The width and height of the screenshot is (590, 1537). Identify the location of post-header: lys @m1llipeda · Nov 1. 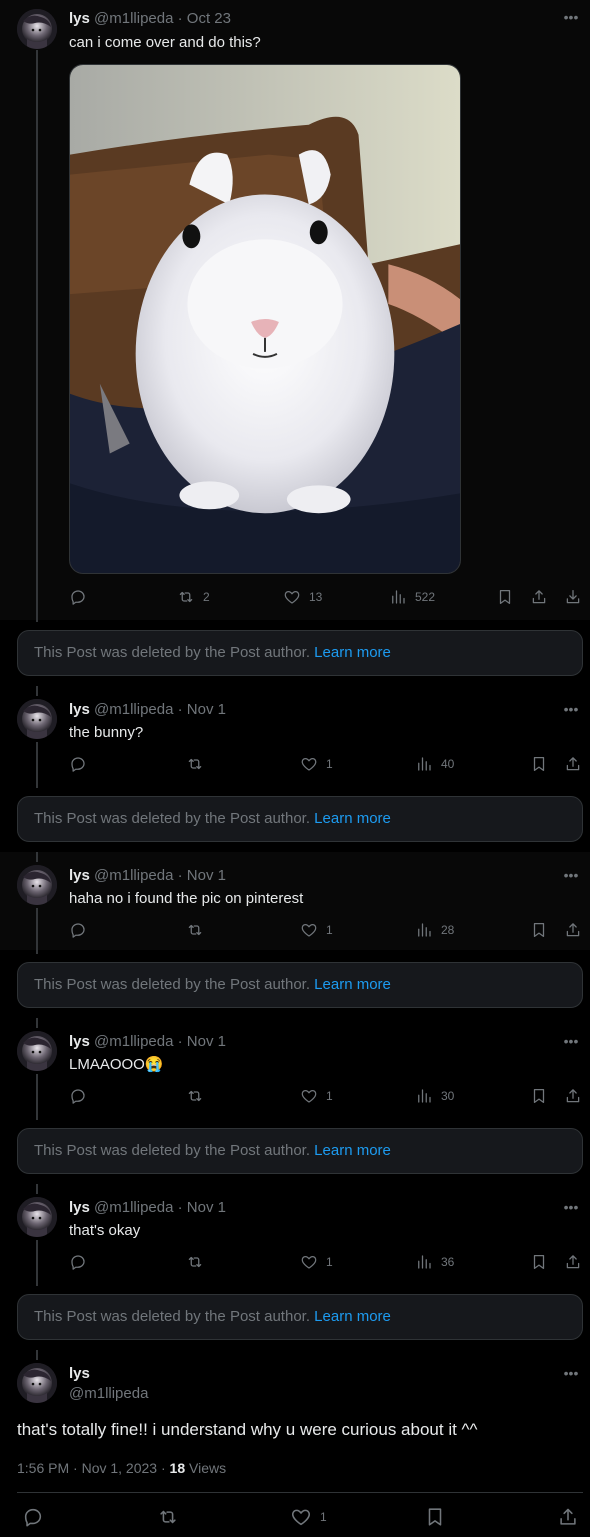
(147, 710).